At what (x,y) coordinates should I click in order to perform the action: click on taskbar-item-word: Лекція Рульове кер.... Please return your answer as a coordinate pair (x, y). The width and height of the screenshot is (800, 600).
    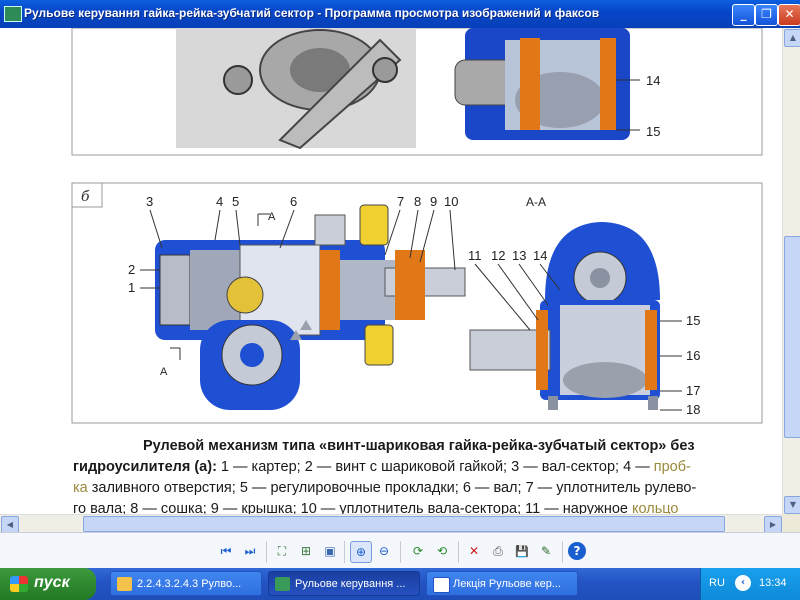
    Looking at the image, I should click on (502, 583).